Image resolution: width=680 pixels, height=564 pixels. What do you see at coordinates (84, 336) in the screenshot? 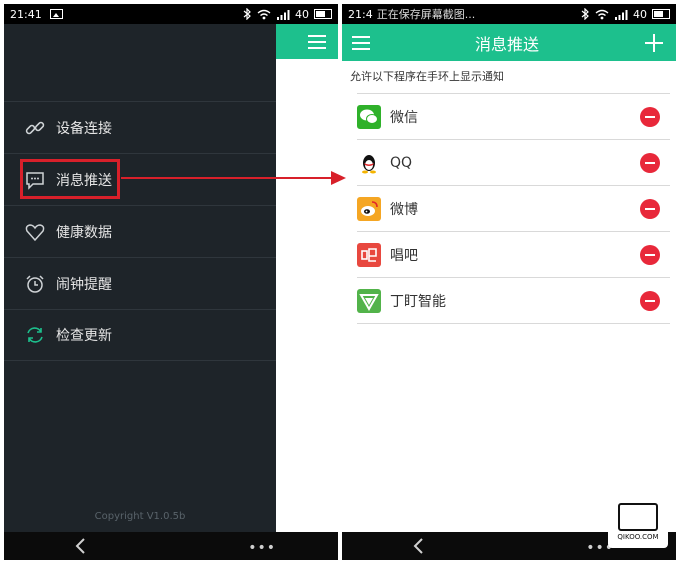
I see `menu-item-label: 检查更新` at bounding box center [84, 336].